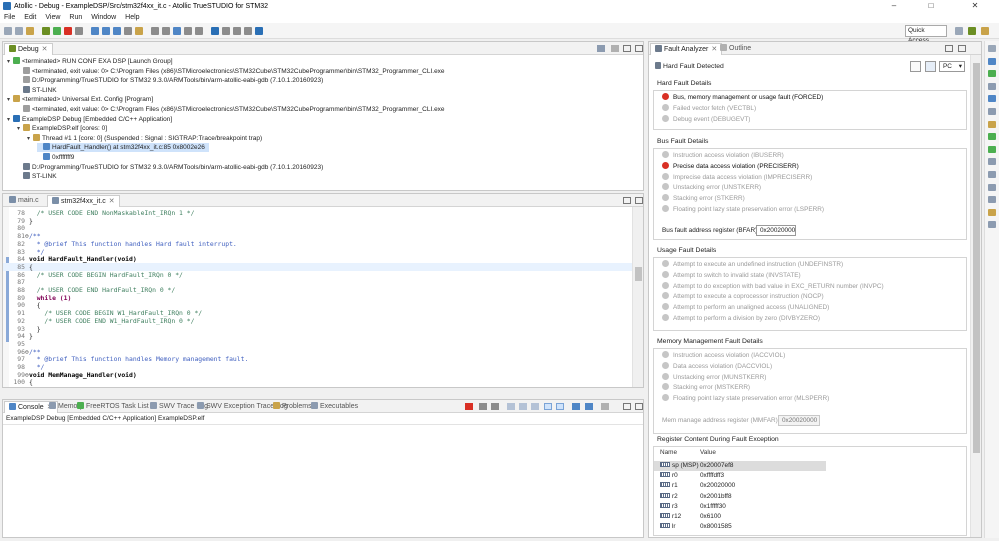 The width and height of the screenshot is (999, 541). What do you see at coordinates (259, 31) in the screenshot?
I see `settings-icon` at bounding box center [259, 31].